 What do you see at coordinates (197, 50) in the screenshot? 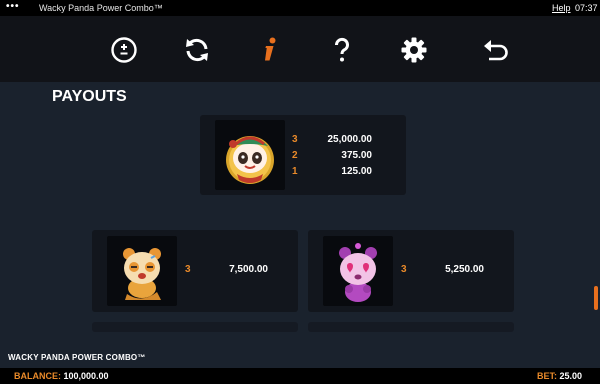
I see `autoplay-icon` at bounding box center [197, 50].